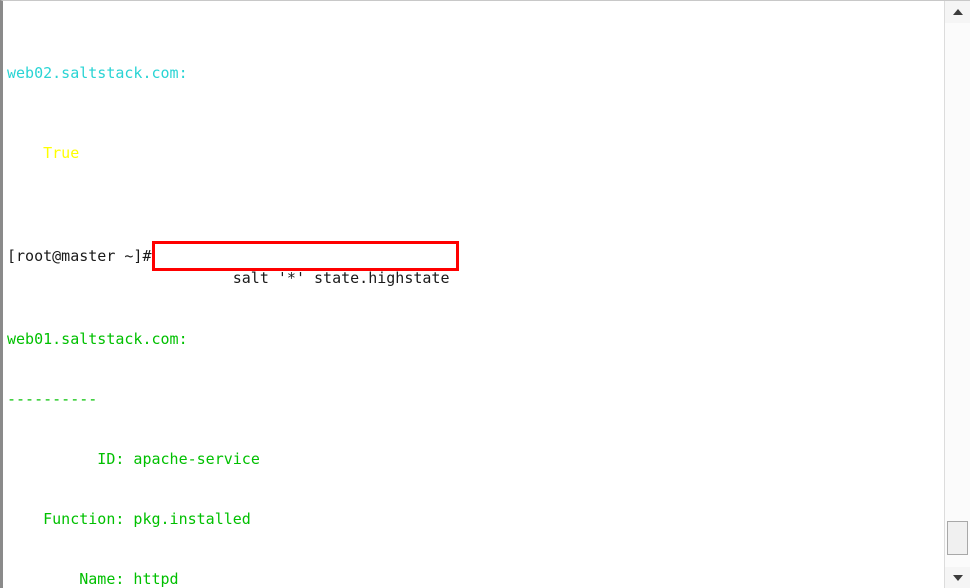 The image size is (970, 588). I want to click on triangle-up-icon, so click(957, 12).